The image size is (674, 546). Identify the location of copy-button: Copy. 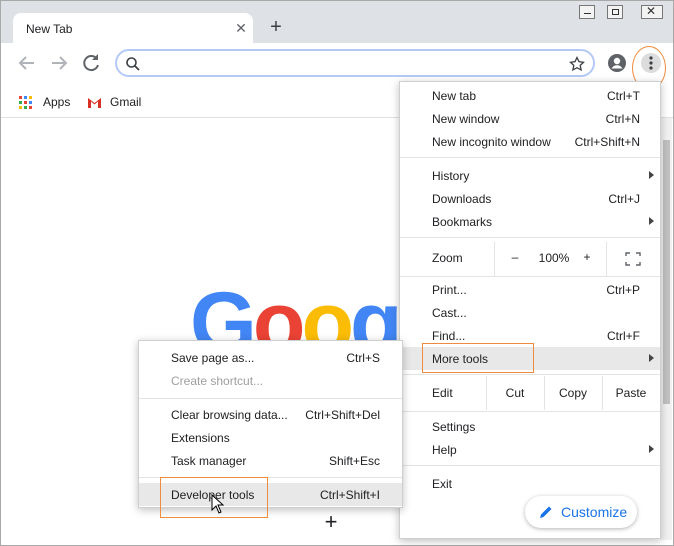
(573, 393).